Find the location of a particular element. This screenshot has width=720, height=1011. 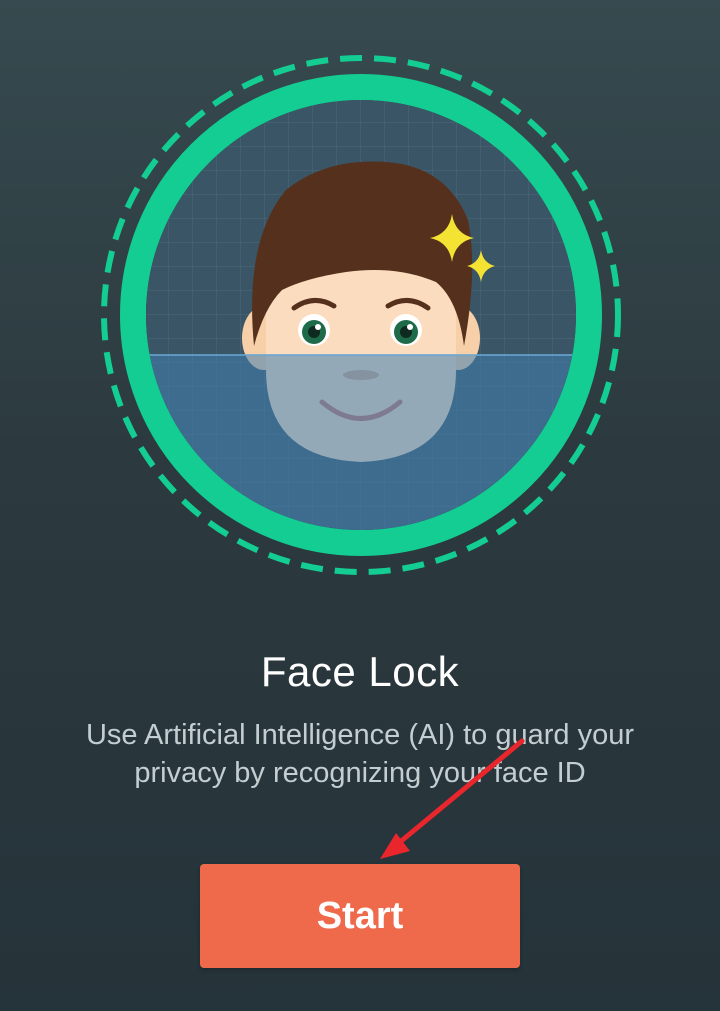

description-line-2: privacy by recognizing your face ID is located at coordinates (360, 773).